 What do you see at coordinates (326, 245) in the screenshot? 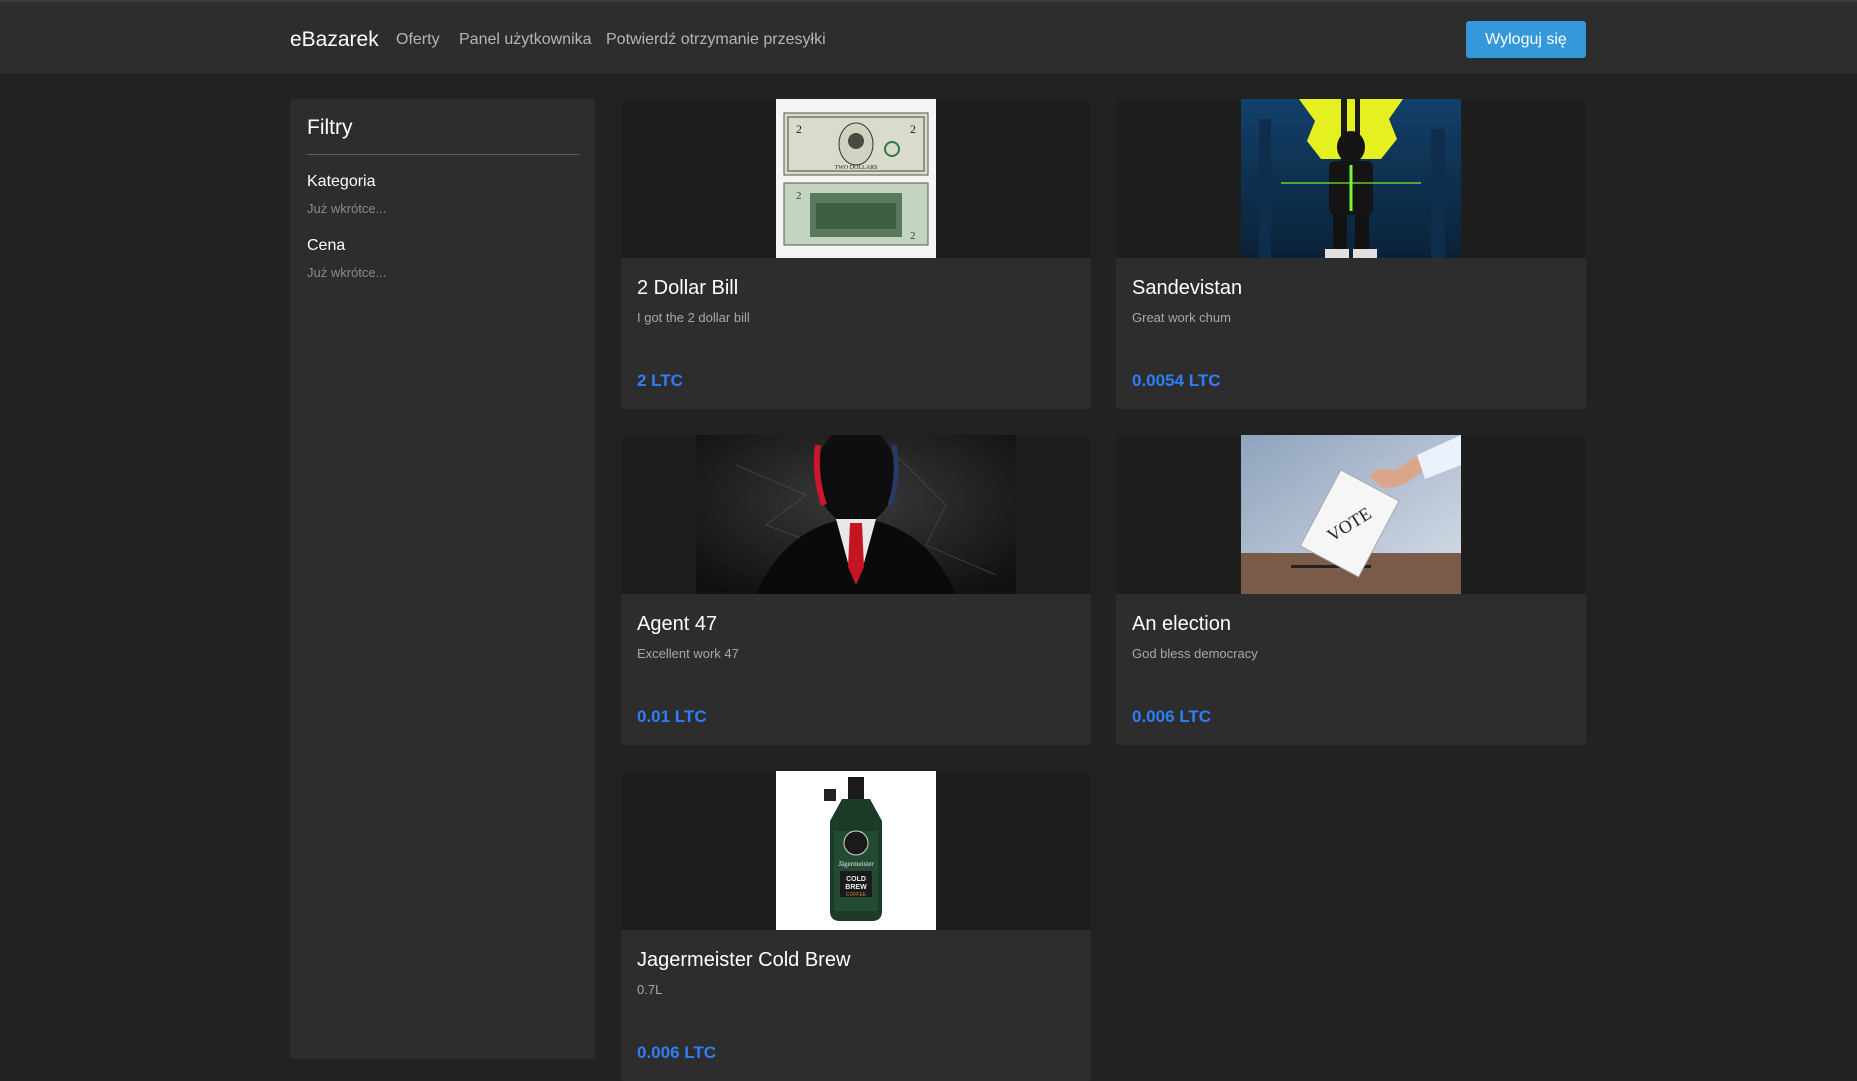
I see `filter-price-label: Cena` at bounding box center [326, 245].